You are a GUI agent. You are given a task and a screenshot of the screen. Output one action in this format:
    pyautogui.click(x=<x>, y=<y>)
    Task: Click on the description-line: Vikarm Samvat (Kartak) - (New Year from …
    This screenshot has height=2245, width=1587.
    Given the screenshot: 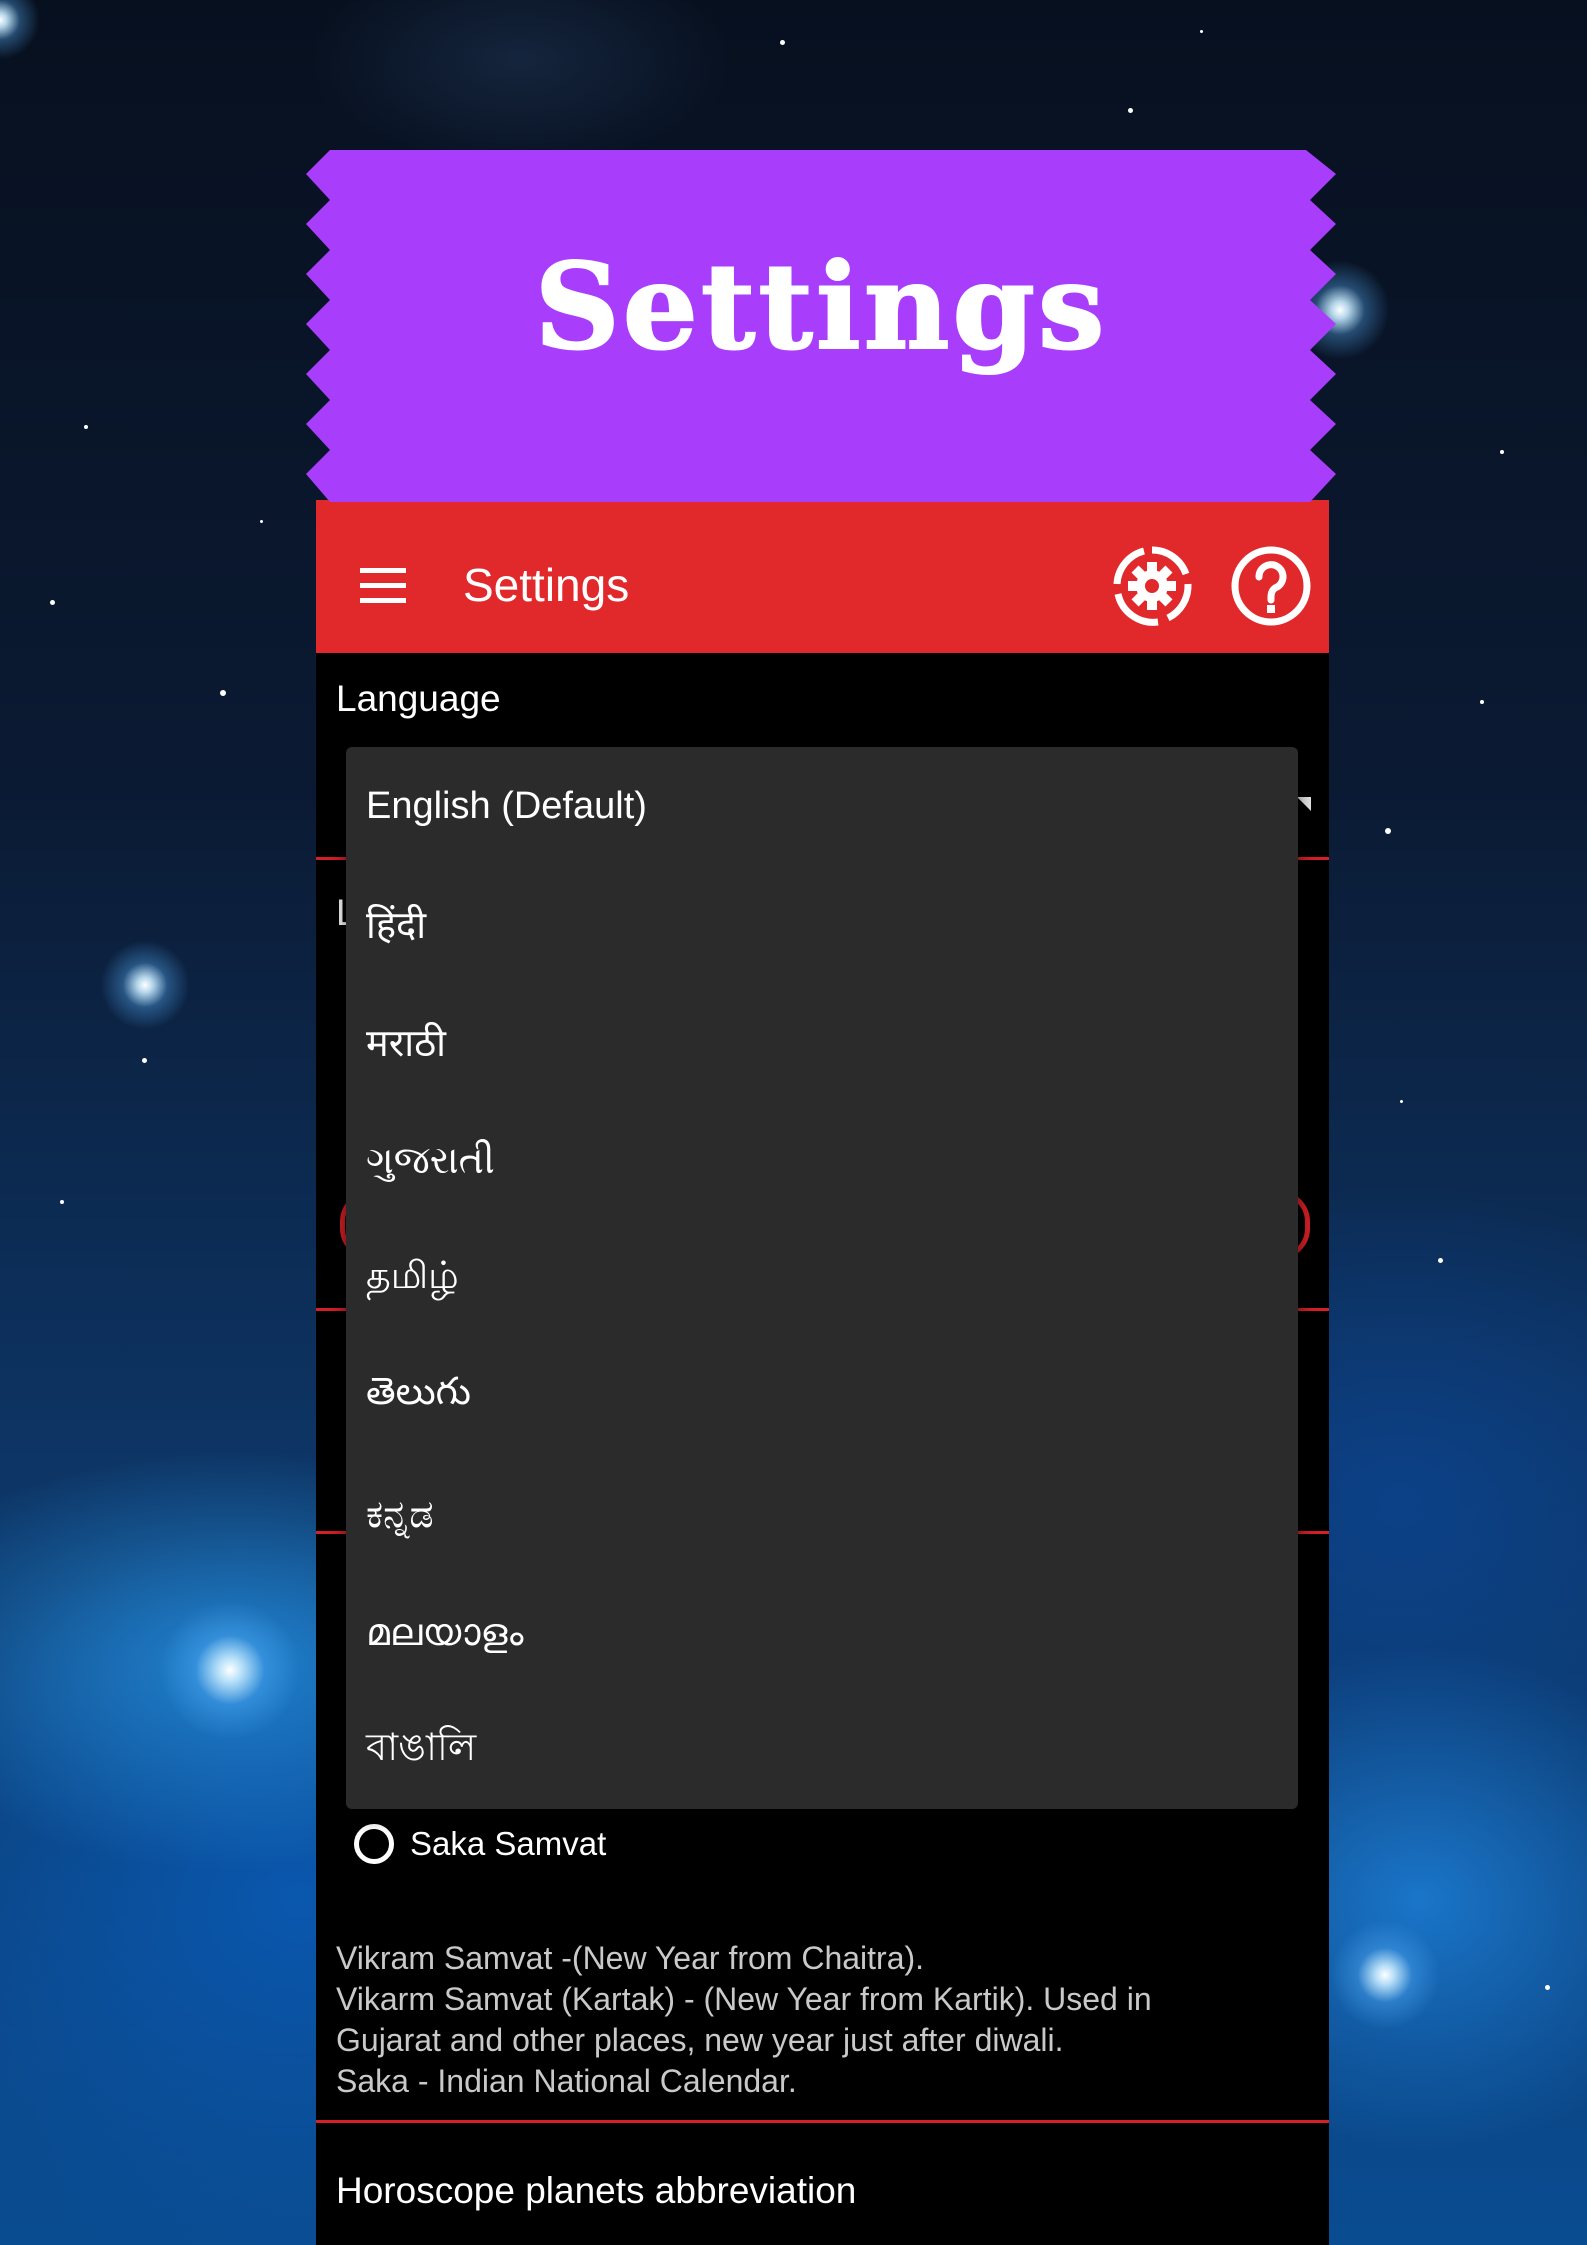 What is the action you would take?
    pyautogui.click(x=744, y=1999)
    